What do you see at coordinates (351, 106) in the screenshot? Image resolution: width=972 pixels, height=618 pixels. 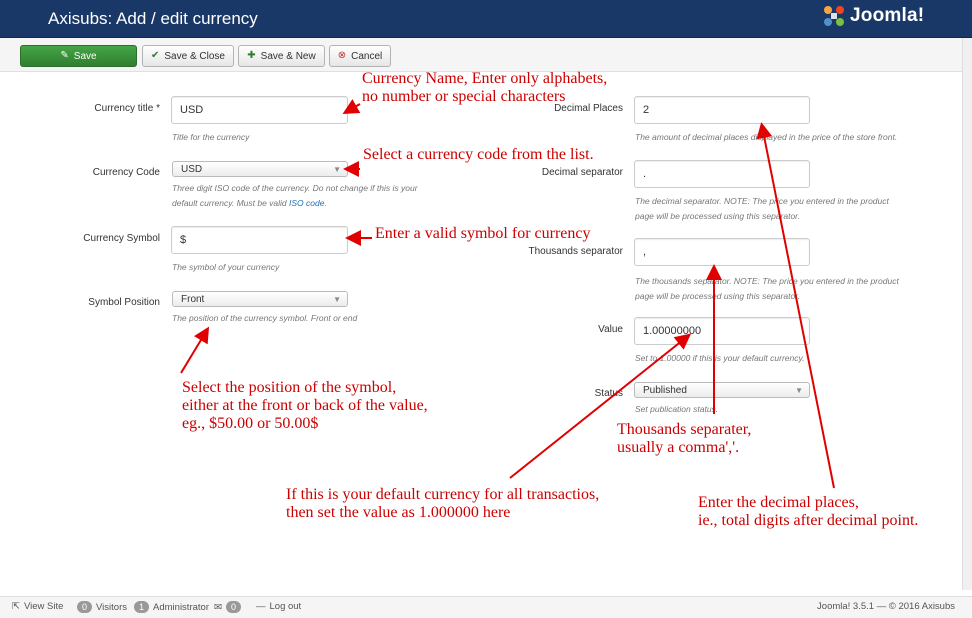 I see `arrow-currency-title` at bounding box center [351, 106].